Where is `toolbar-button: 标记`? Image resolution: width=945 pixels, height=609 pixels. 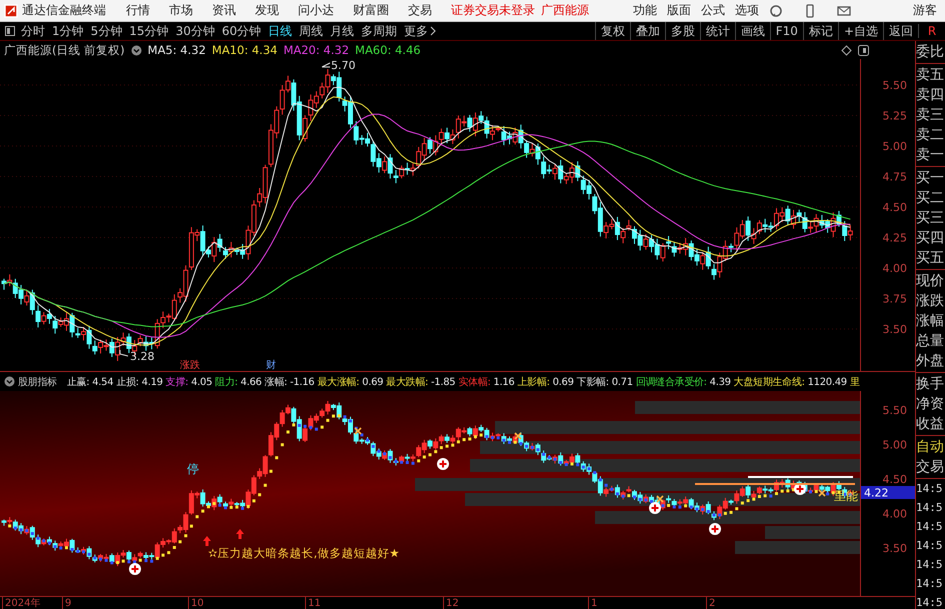
toolbar-button: 标记 is located at coordinates (820, 31).